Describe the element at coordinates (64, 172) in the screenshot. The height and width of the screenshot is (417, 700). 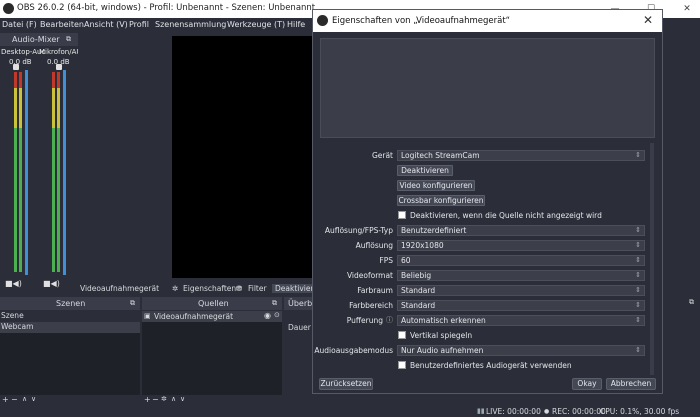
I see `mic-volume-fader` at that location.